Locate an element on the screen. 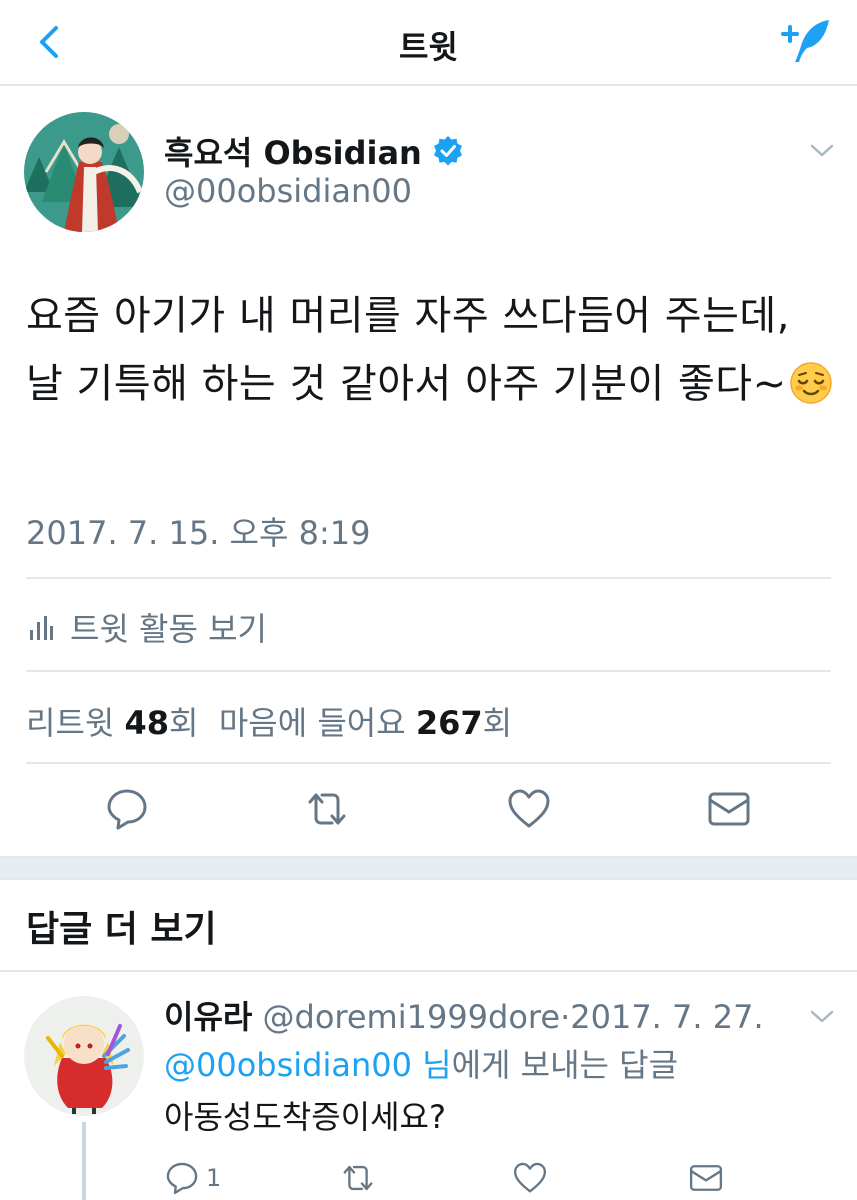  author-avatar is located at coordinates (84, 172).